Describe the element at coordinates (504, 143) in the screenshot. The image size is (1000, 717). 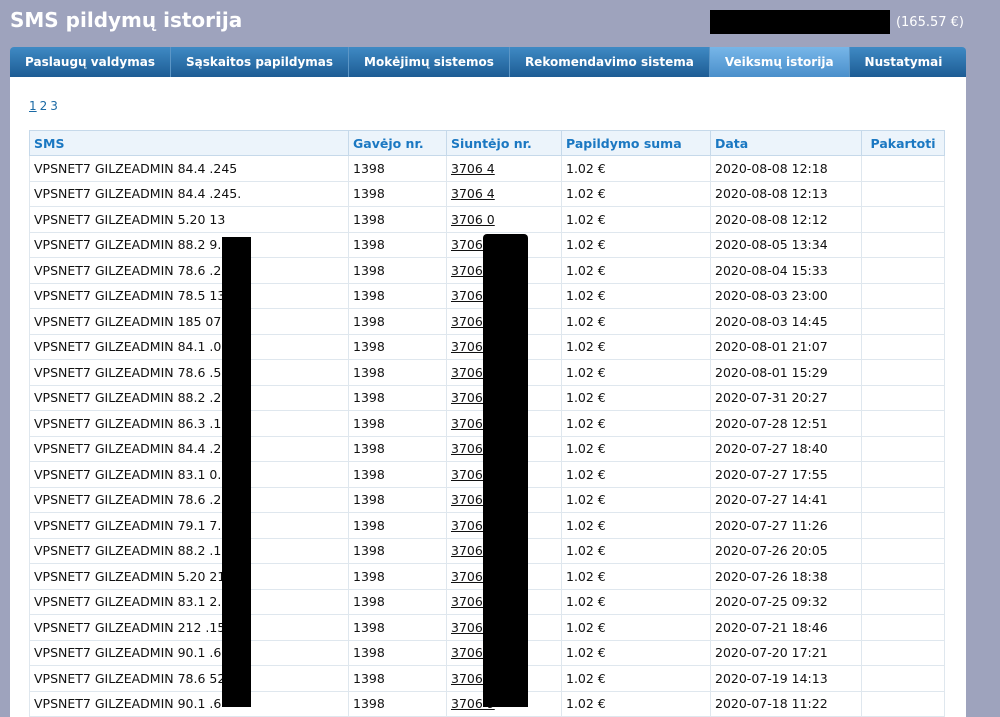
I see `column-header-sender: Siuntėjo nr.` at that location.